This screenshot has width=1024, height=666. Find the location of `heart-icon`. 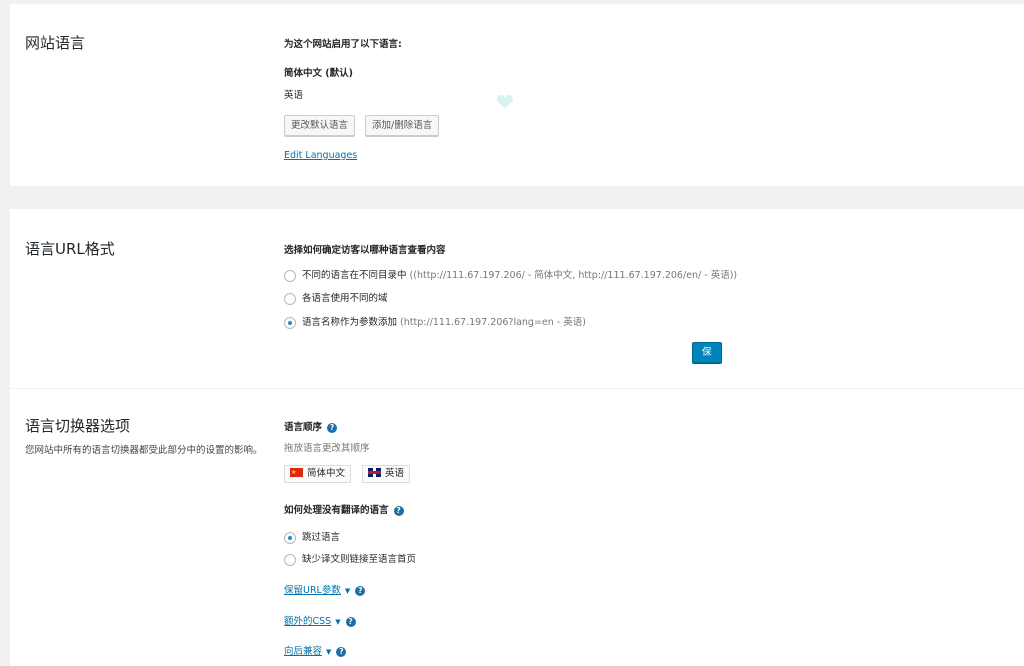

heart-icon is located at coordinates (505, 101).